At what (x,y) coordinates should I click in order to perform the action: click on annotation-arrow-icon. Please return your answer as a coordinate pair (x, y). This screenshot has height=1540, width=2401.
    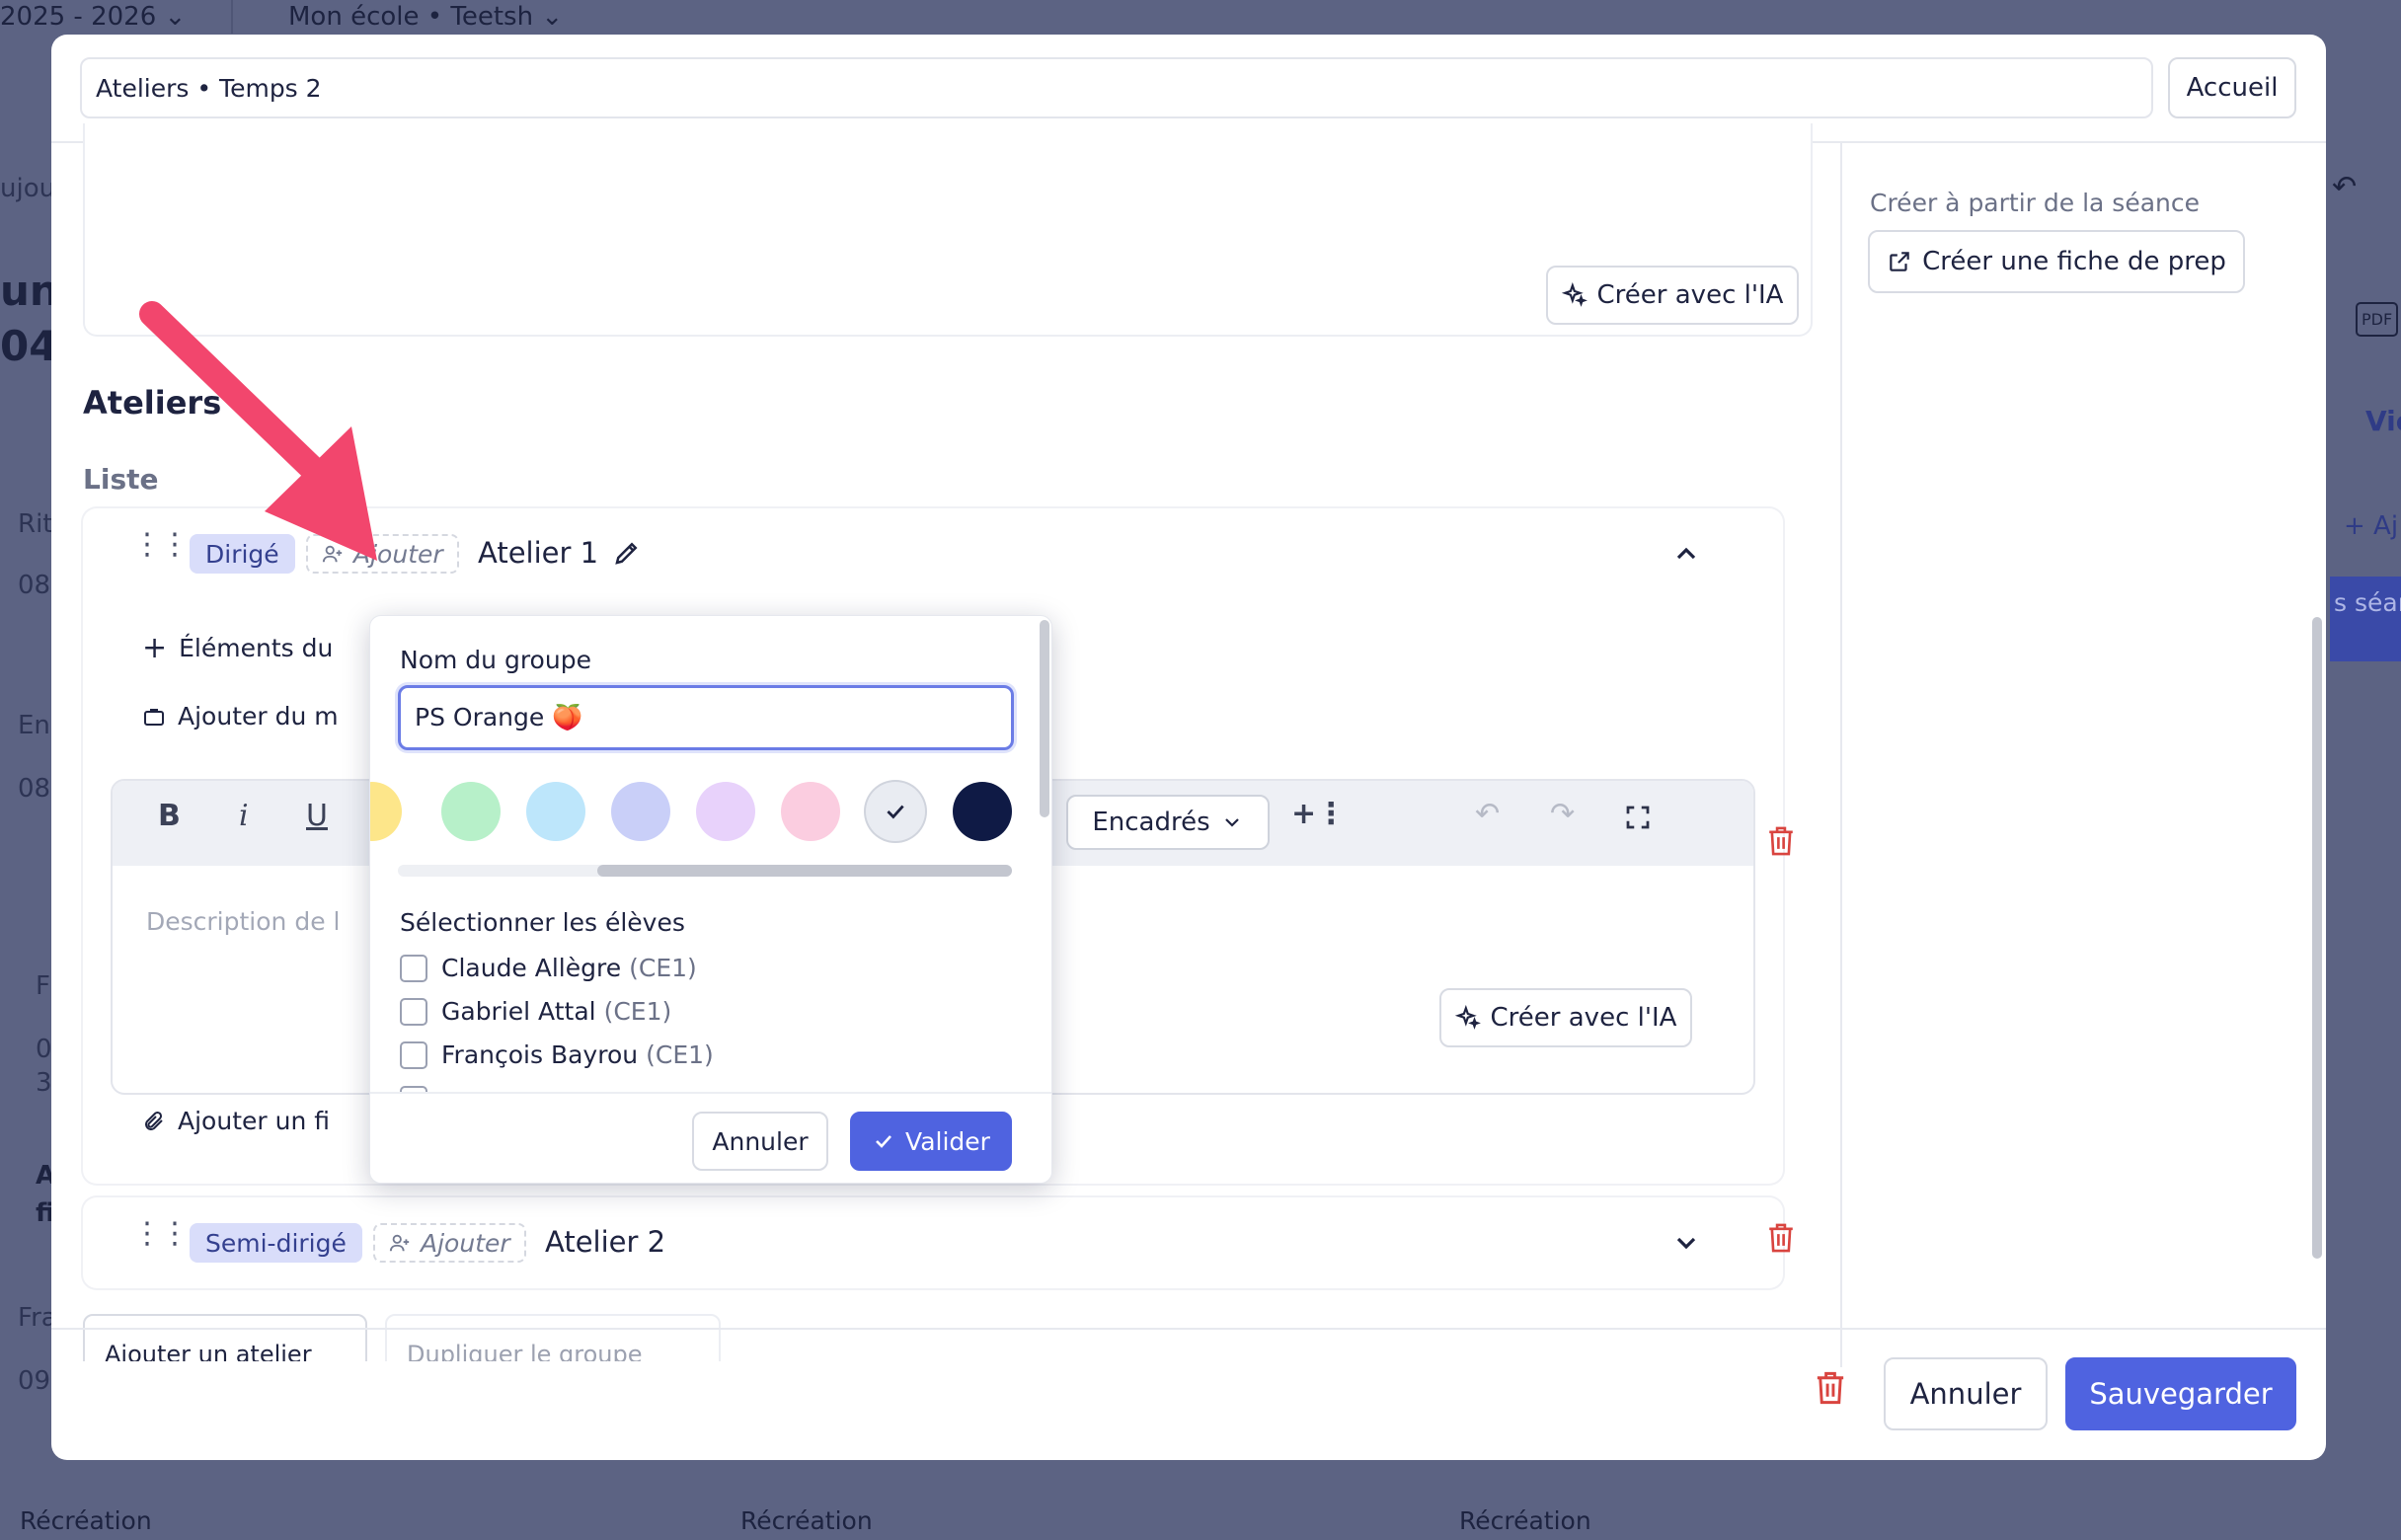
    Looking at the image, I should click on (258, 431).